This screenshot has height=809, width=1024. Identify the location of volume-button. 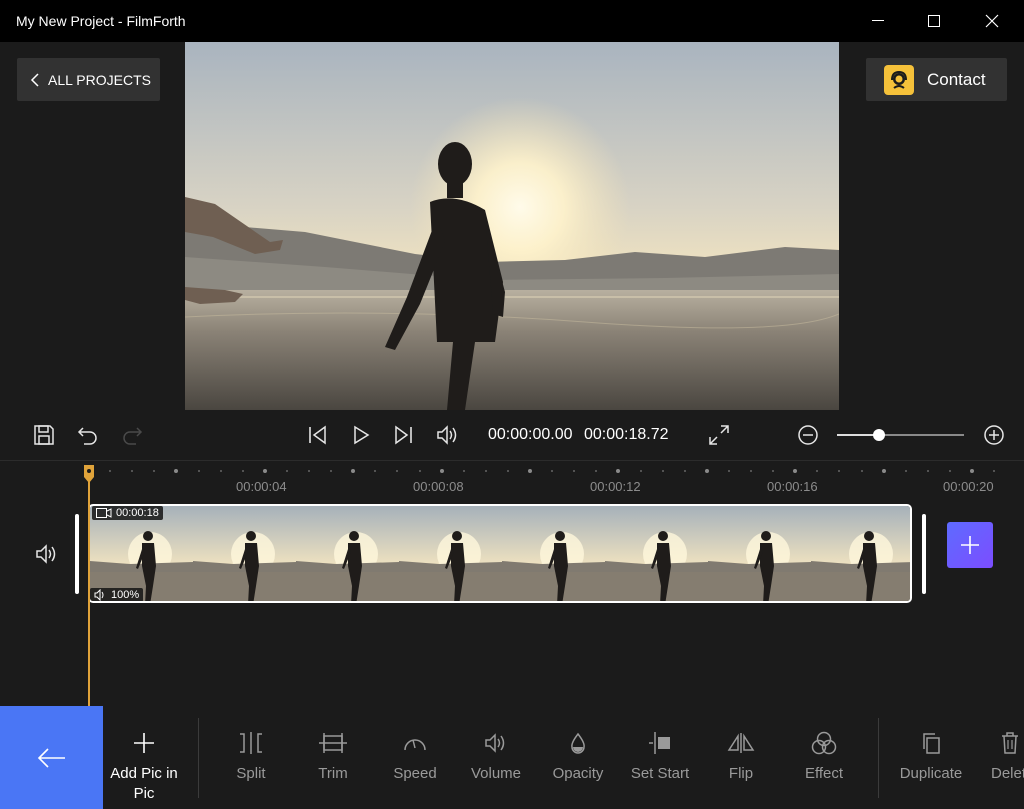
(447, 435).